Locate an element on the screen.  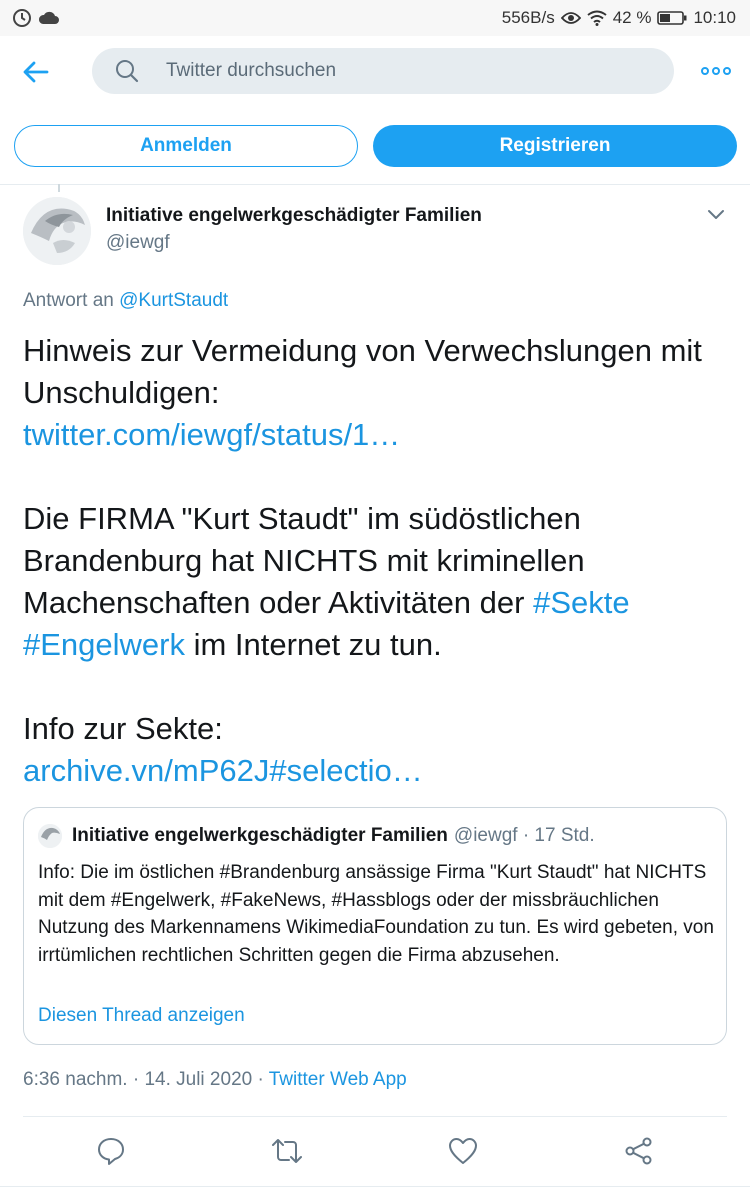
thread-connector is located at coordinates (59, 188).